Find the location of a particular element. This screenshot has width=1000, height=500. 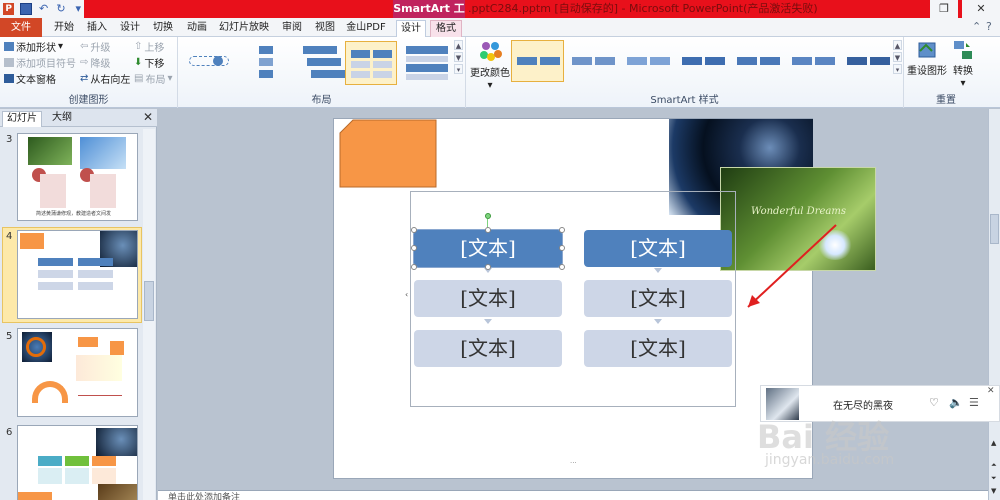

smartart-node-col2-header: [文本] is located at coordinates (658, 248).